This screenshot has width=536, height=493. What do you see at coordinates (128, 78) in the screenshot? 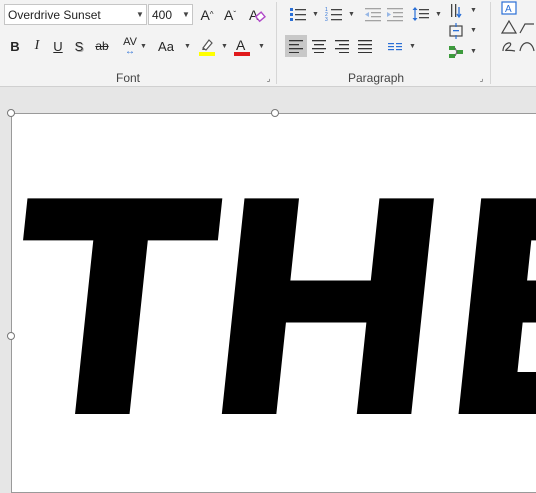
I see `font-group-label: Font` at bounding box center [128, 78].